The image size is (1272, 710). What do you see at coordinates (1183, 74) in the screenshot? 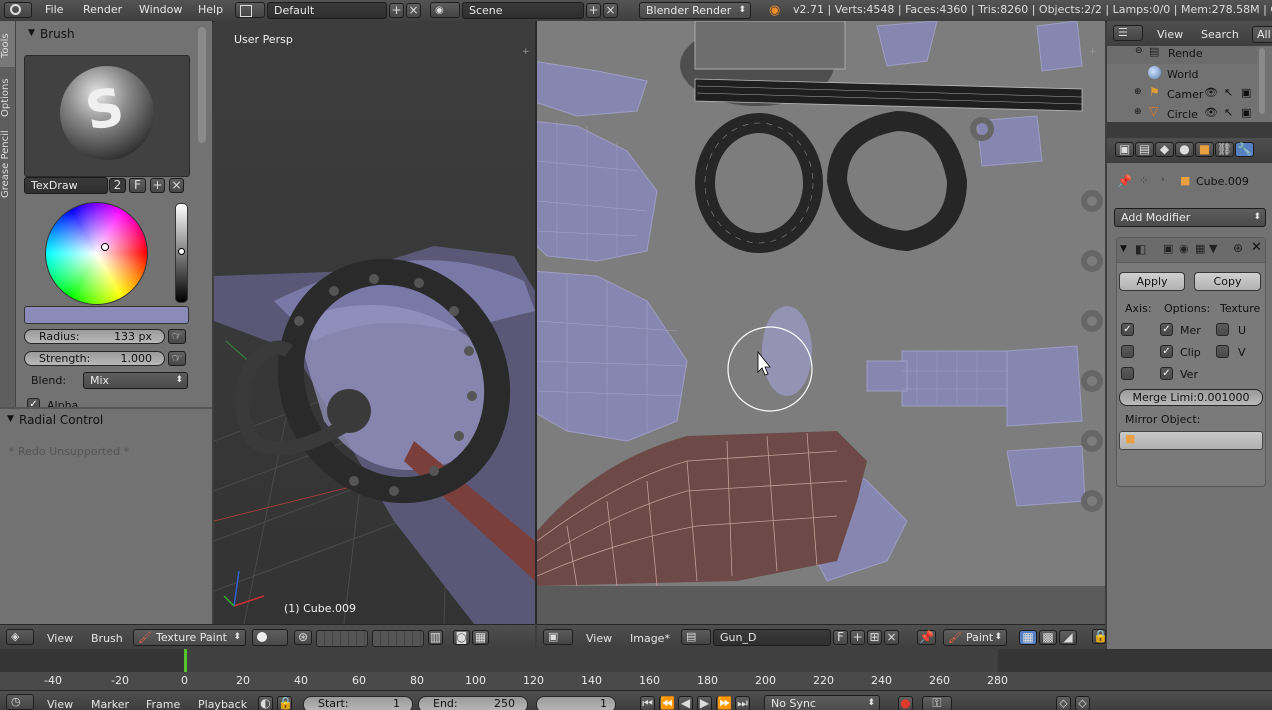
I see `outliner-item-world: World` at bounding box center [1183, 74].